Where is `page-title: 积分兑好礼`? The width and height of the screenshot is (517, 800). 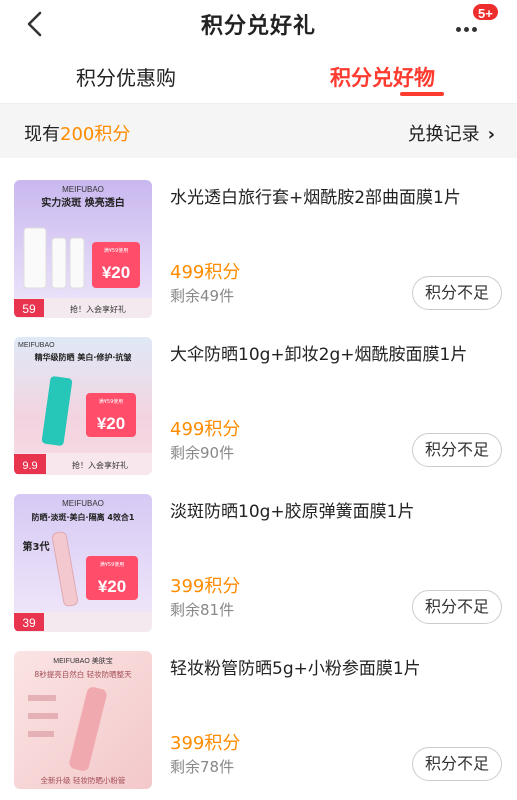
page-title: 积分兑好礼 is located at coordinates (258, 26).